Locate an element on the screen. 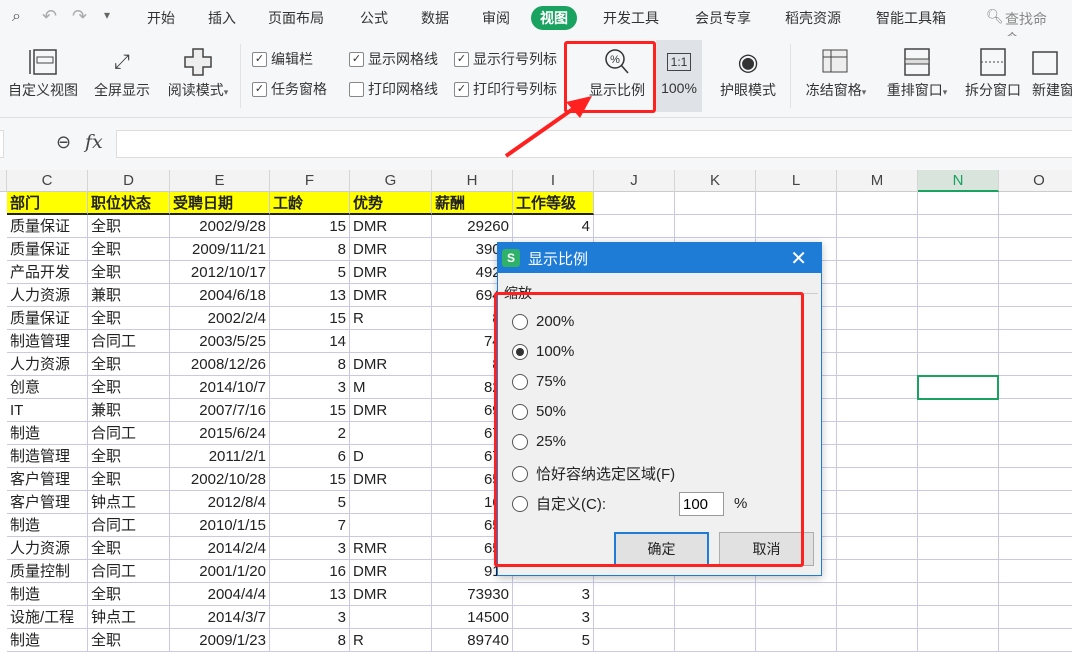 This screenshot has height=652, width=1072. checkbox-box is located at coordinates (356, 89).